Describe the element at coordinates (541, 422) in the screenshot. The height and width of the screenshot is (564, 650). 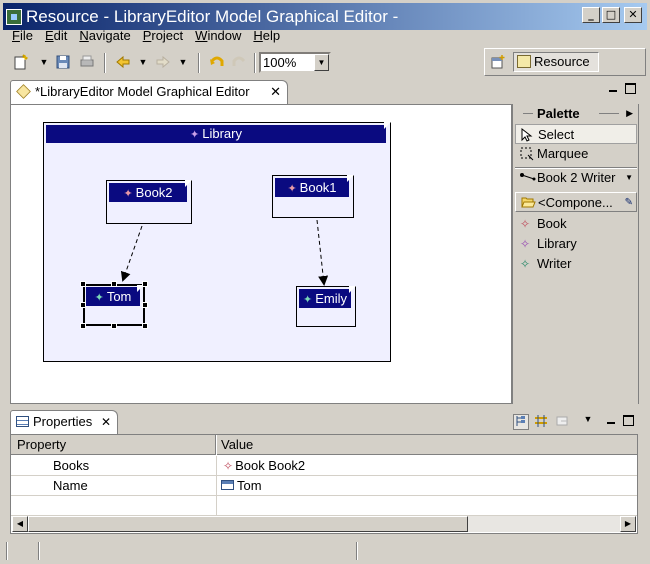
I see `filter-advanced-icon` at that location.